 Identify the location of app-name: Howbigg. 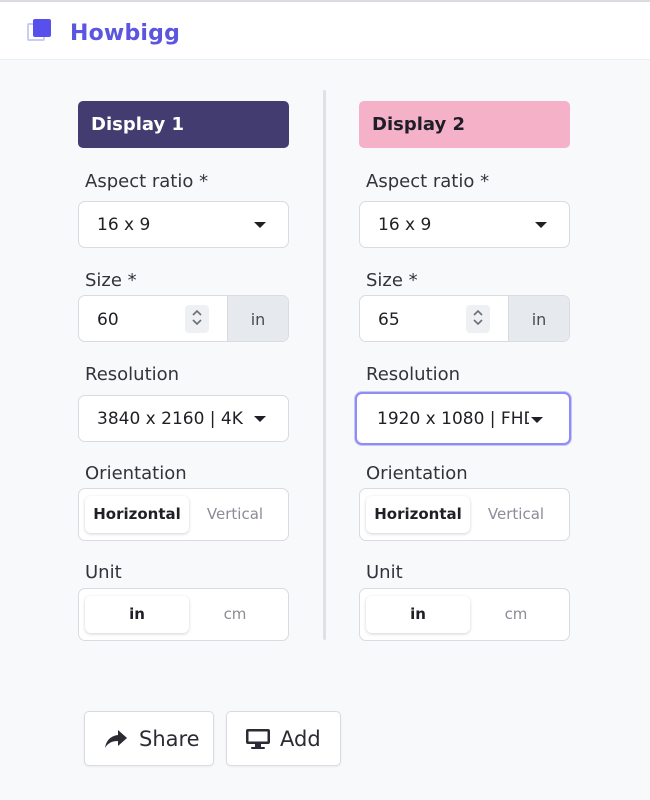
(125, 33).